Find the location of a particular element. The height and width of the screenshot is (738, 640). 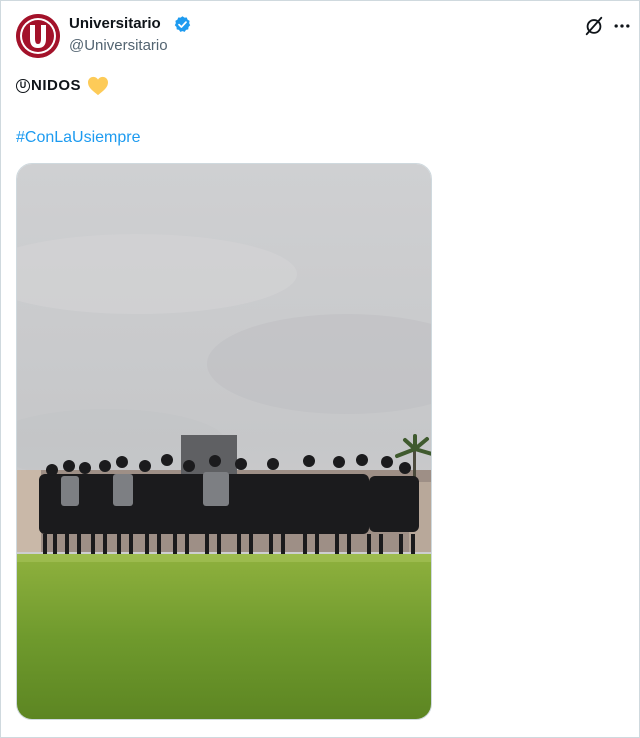

university-logo-icon is located at coordinates (38, 36).